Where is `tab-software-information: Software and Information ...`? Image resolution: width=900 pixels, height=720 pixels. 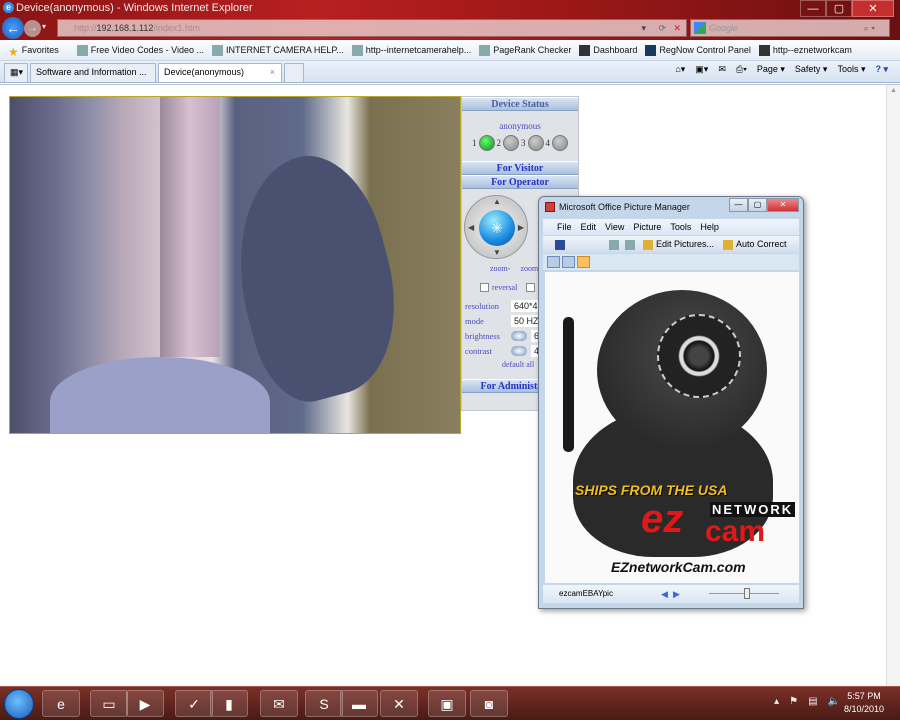
tab-software-information: Software and Information ... is located at coordinates (93, 72).